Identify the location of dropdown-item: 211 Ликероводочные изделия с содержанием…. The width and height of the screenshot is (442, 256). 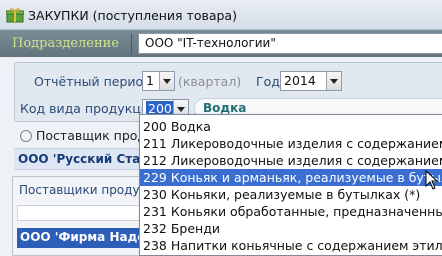
(291, 143).